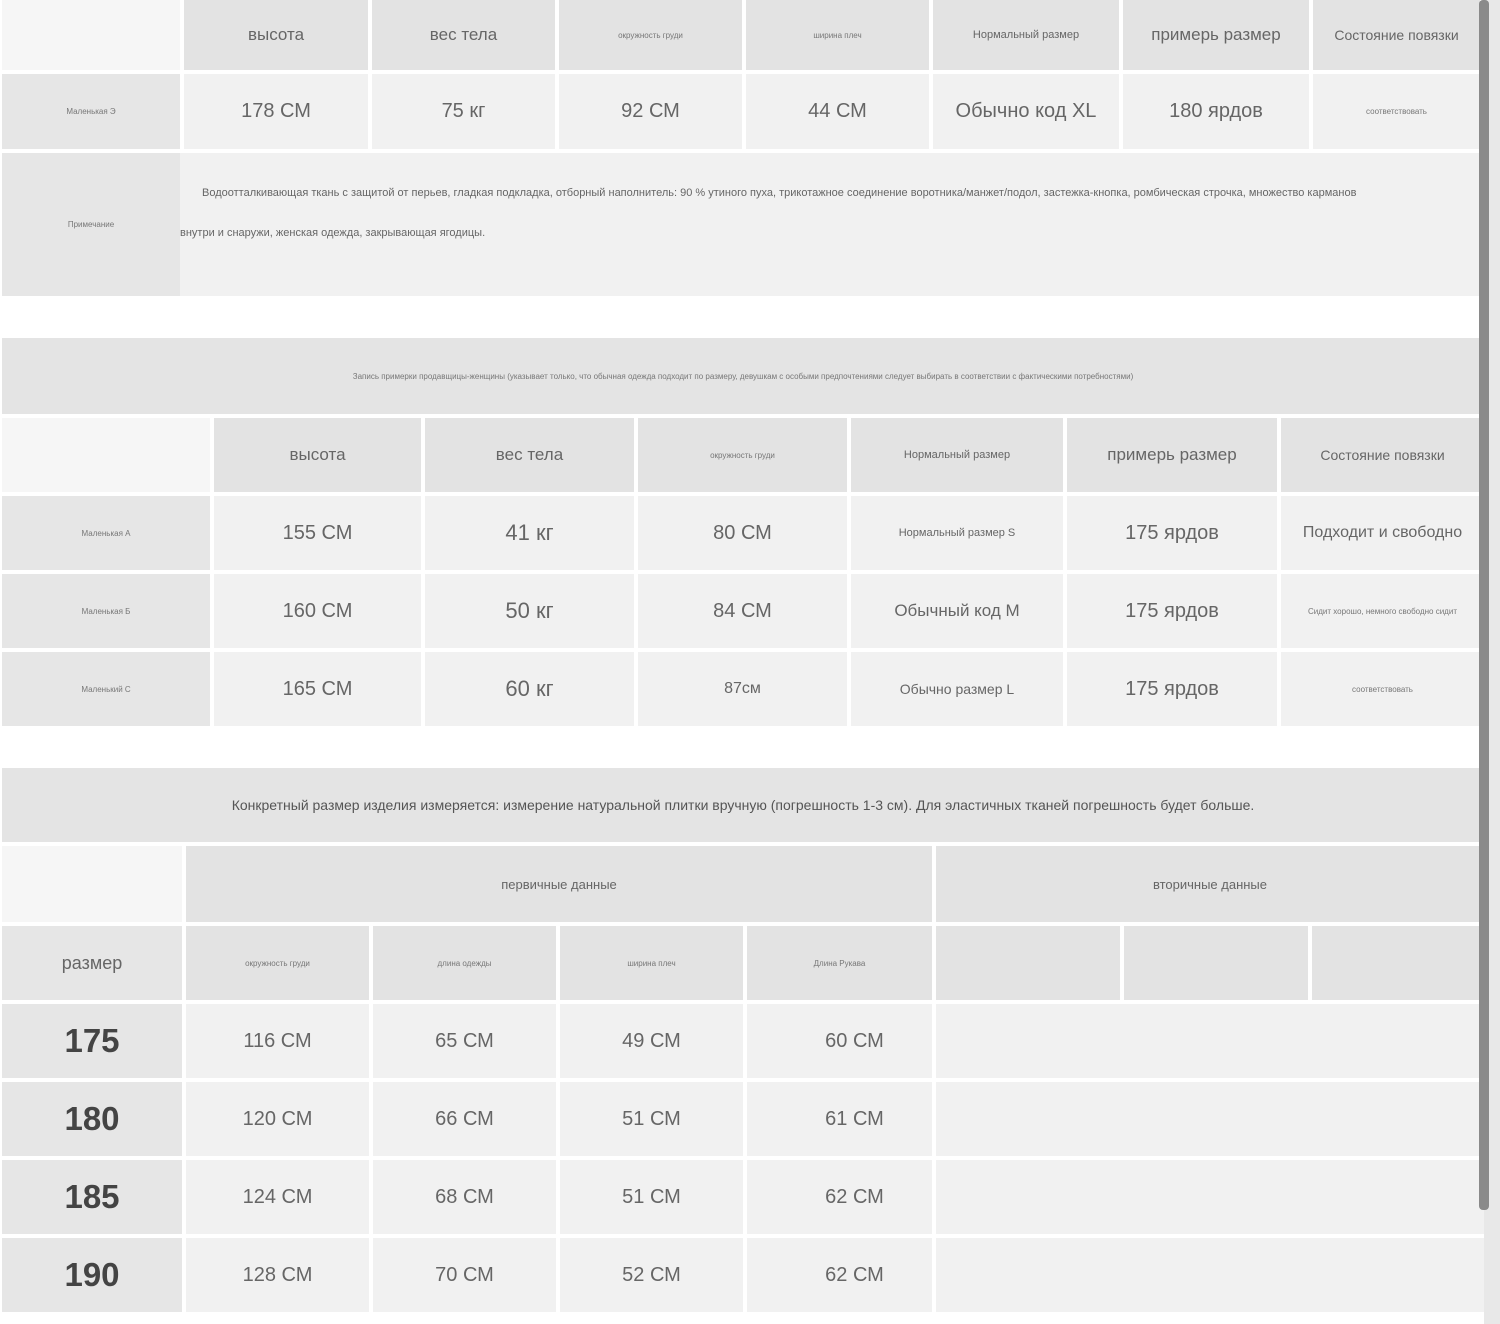 This screenshot has width=1500, height=1324. I want to click on table2-header-height: высота, so click(317, 455).